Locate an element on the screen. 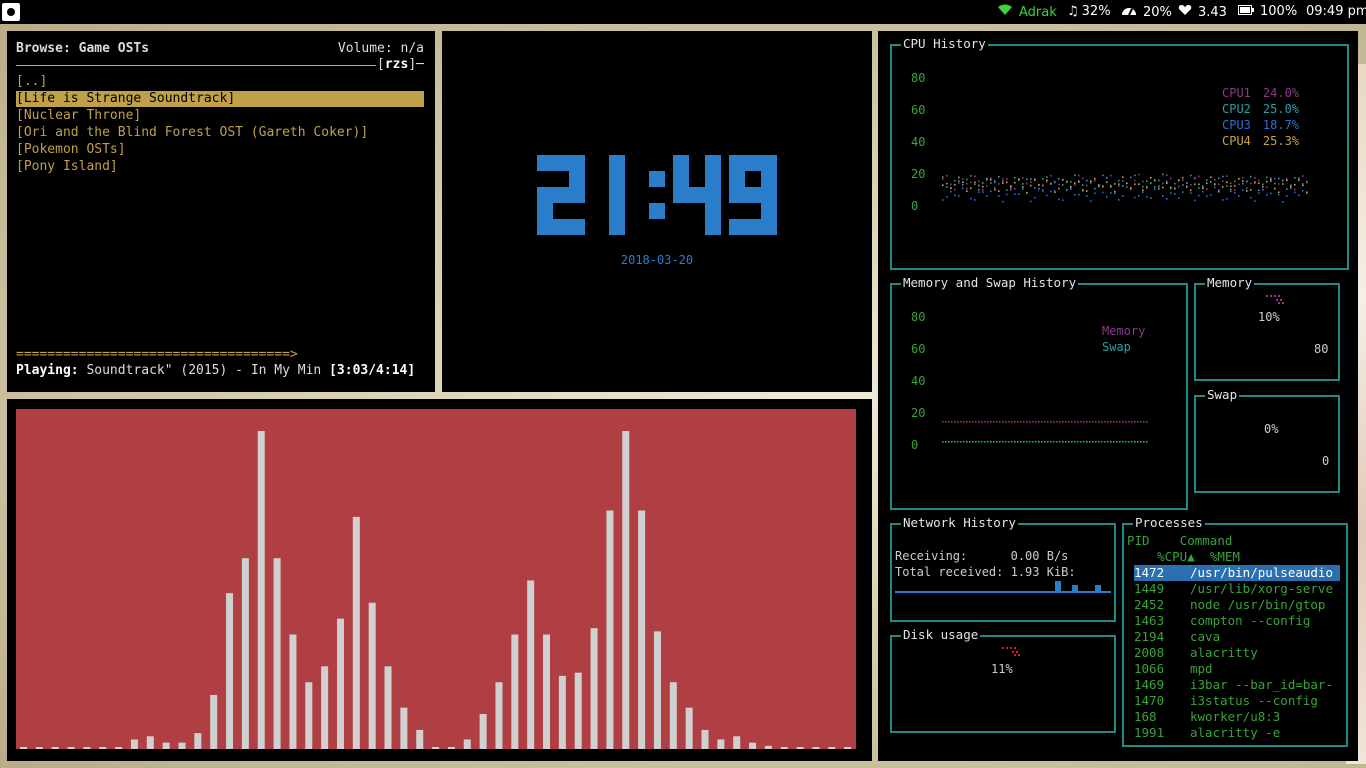 The image size is (1366, 768). process-row: 1066 mpd is located at coordinates (1173, 669).